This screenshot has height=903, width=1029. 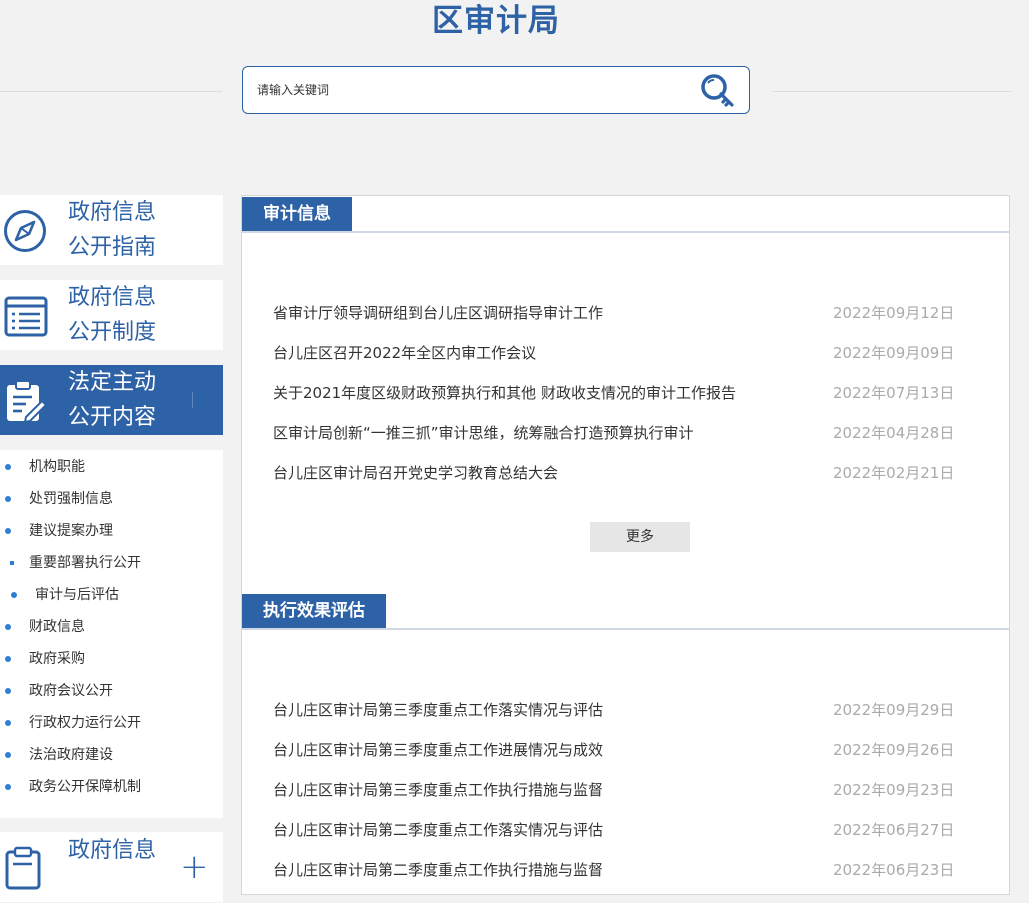 What do you see at coordinates (111, 467) in the screenshot?
I see `sidebar-item: 机构职能` at bounding box center [111, 467].